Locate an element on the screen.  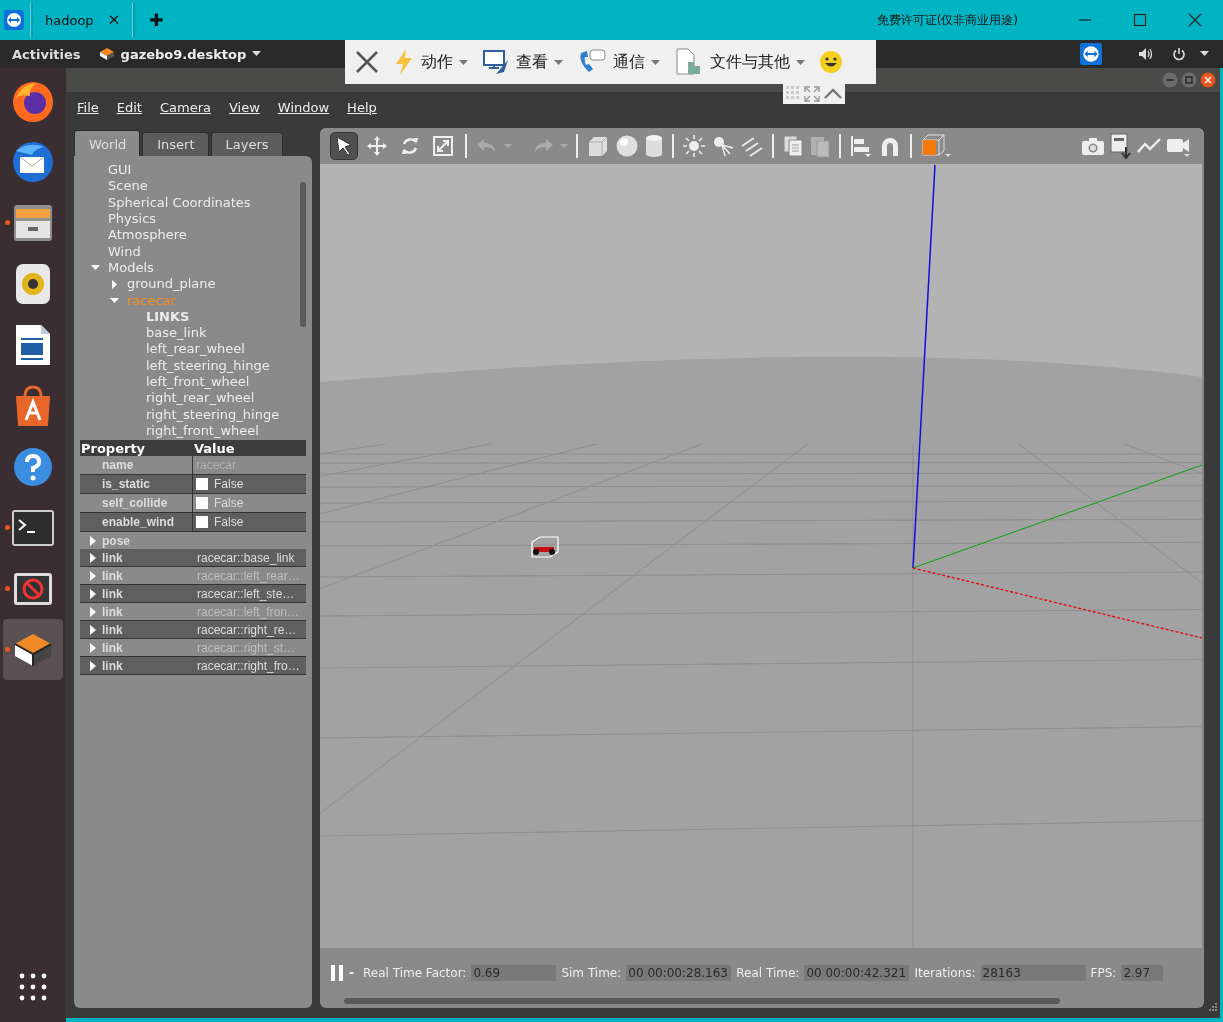
speaker-icon is located at coordinates (33, 283).